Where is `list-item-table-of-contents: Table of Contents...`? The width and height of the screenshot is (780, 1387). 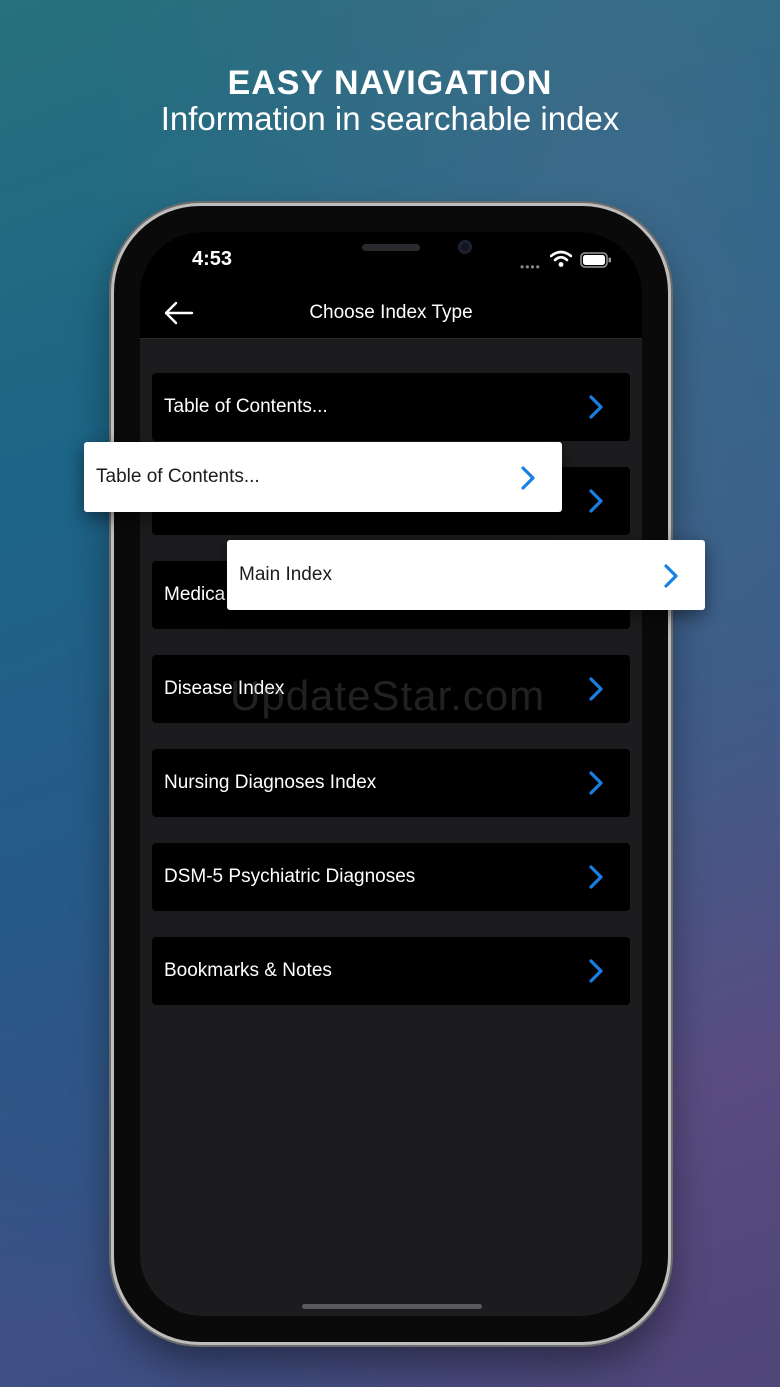 list-item-table-of-contents: Table of Contents... is located at coordinates (391, 407).